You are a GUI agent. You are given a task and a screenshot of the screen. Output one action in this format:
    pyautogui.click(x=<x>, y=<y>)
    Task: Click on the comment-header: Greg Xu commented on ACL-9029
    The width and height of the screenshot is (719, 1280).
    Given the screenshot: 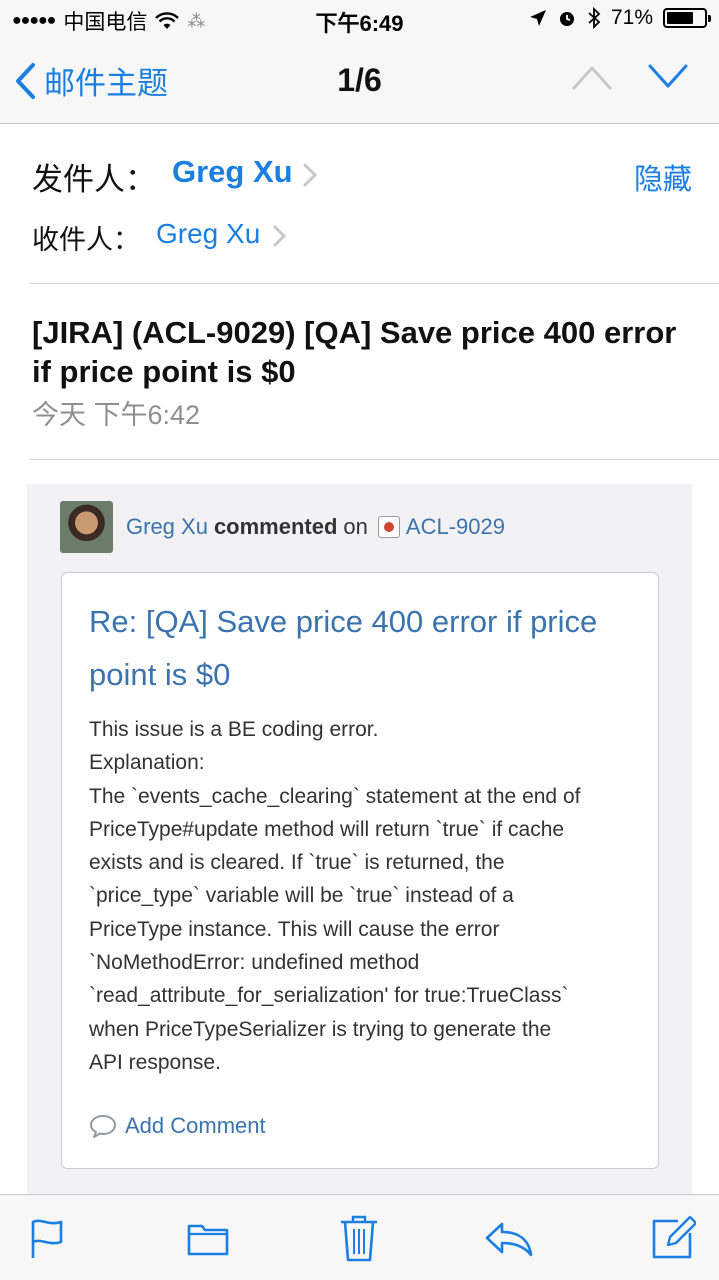 What is the action you would take?
    pyautogui.click(x=315, y=527)
    